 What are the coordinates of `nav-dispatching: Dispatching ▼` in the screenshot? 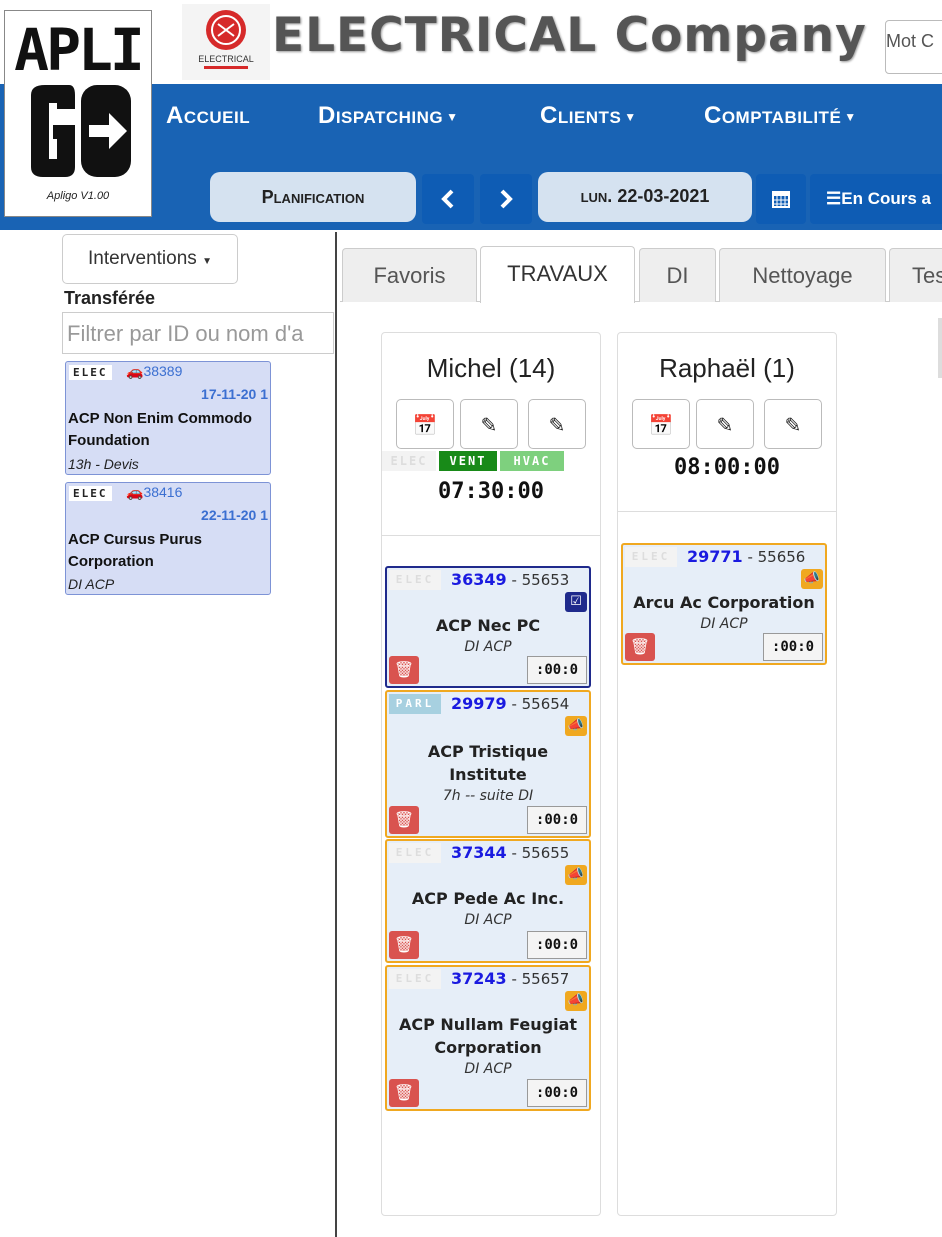 It's located at (388, 116).